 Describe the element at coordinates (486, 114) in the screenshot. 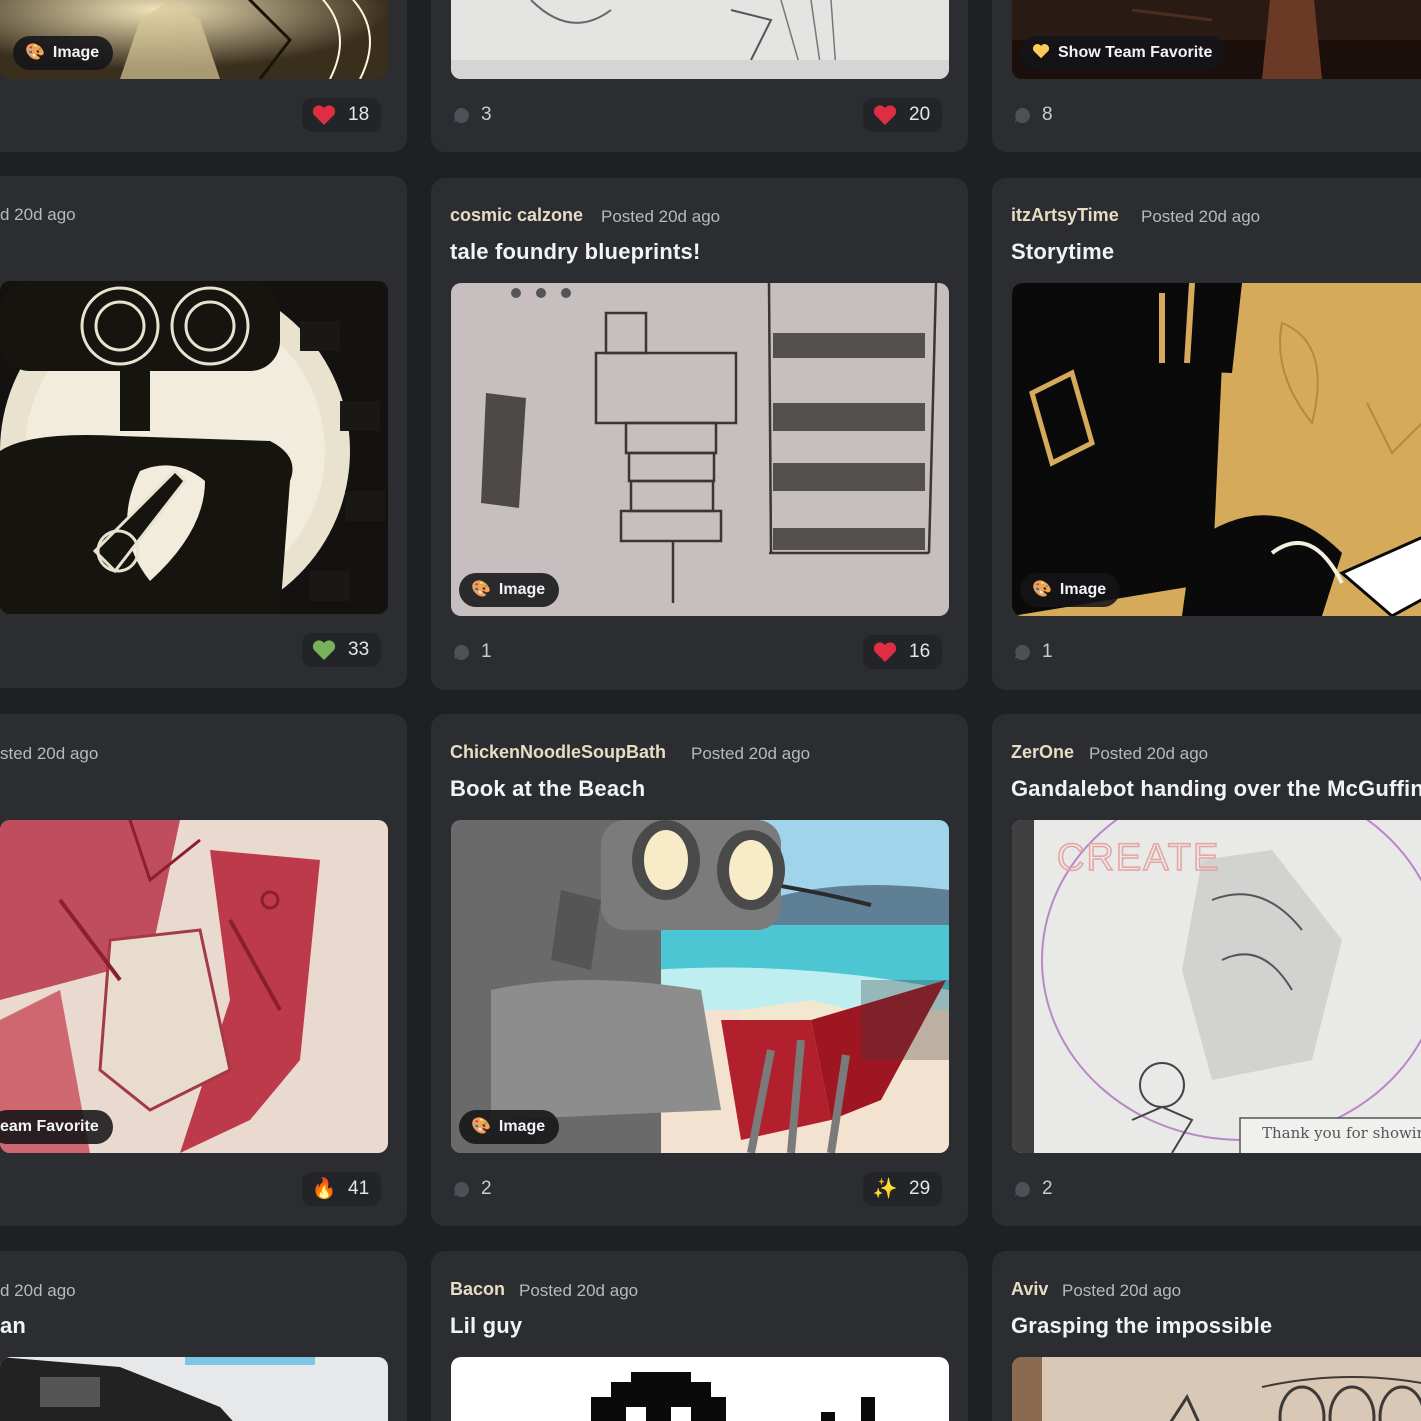

I see `comment-count-value: 3` at that location.